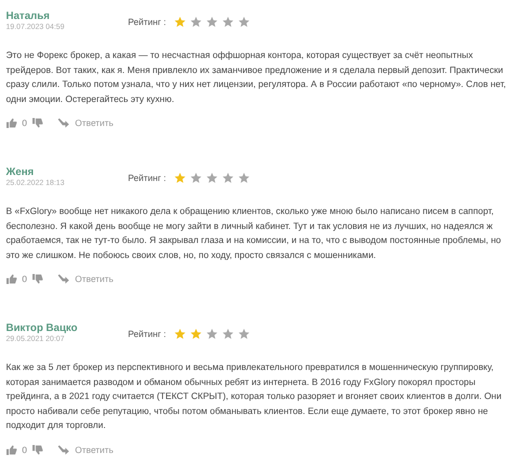  What do you see at coordinates (28, 16) in the screenshot?
I see `author-name: Наталья` at bounding box center [28, 16].